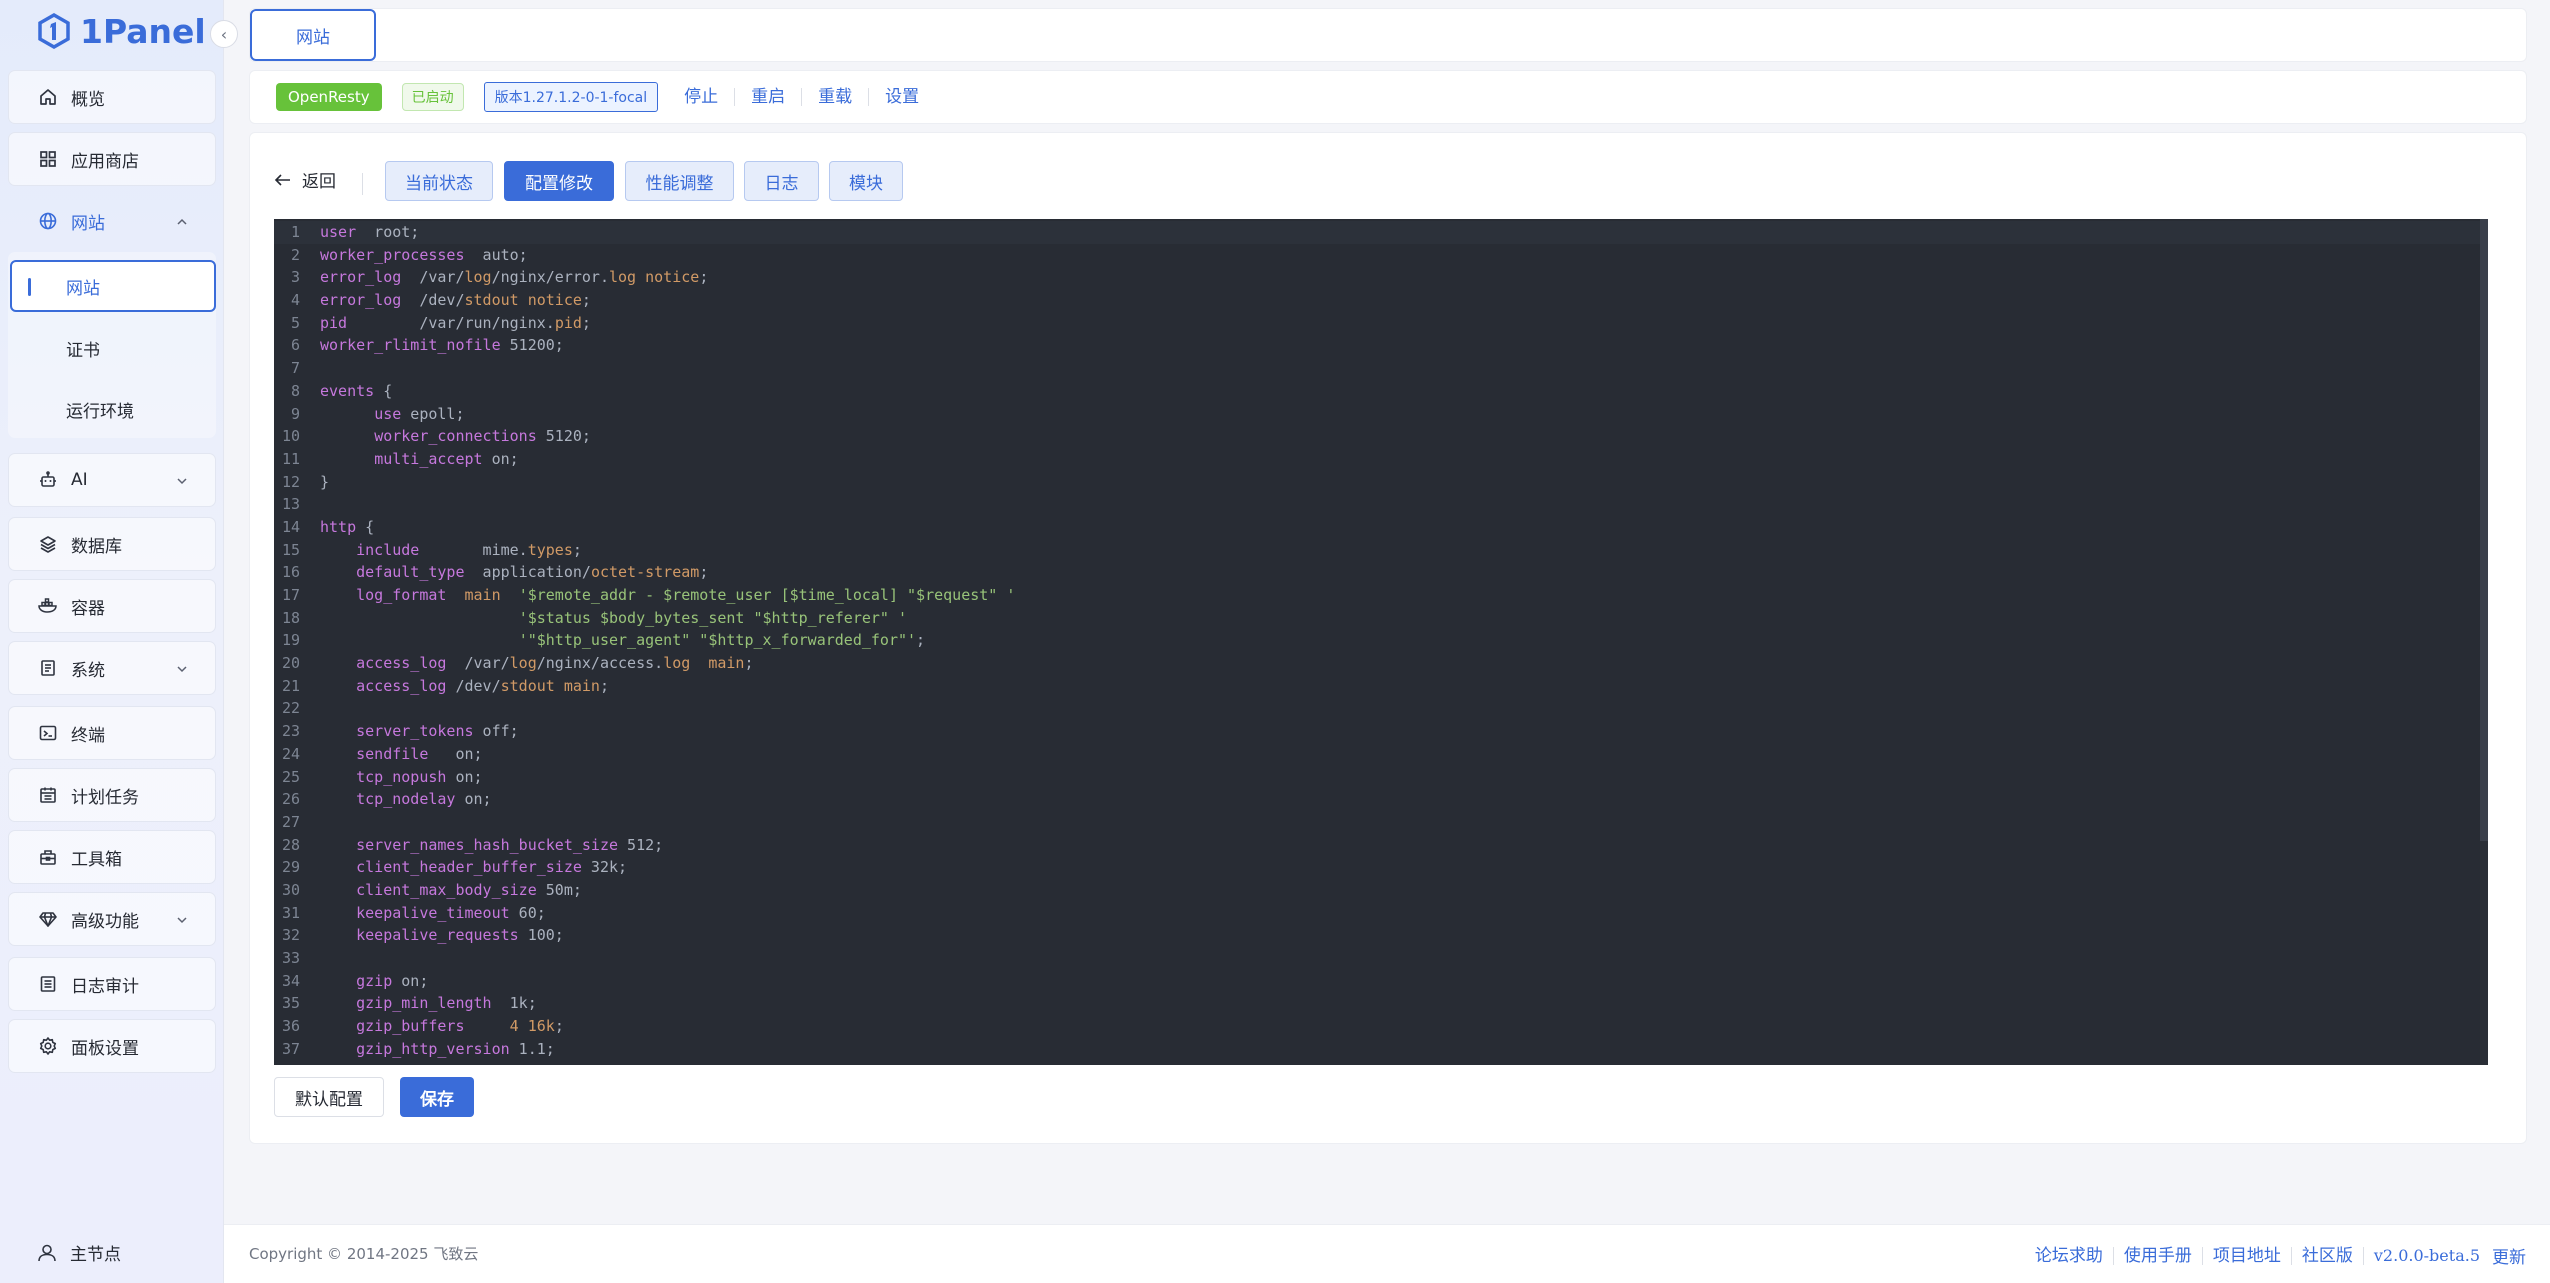 The image size is (2550, 1283). I want to click on code-line: 24 sendfile on;, so click(1381, 754).